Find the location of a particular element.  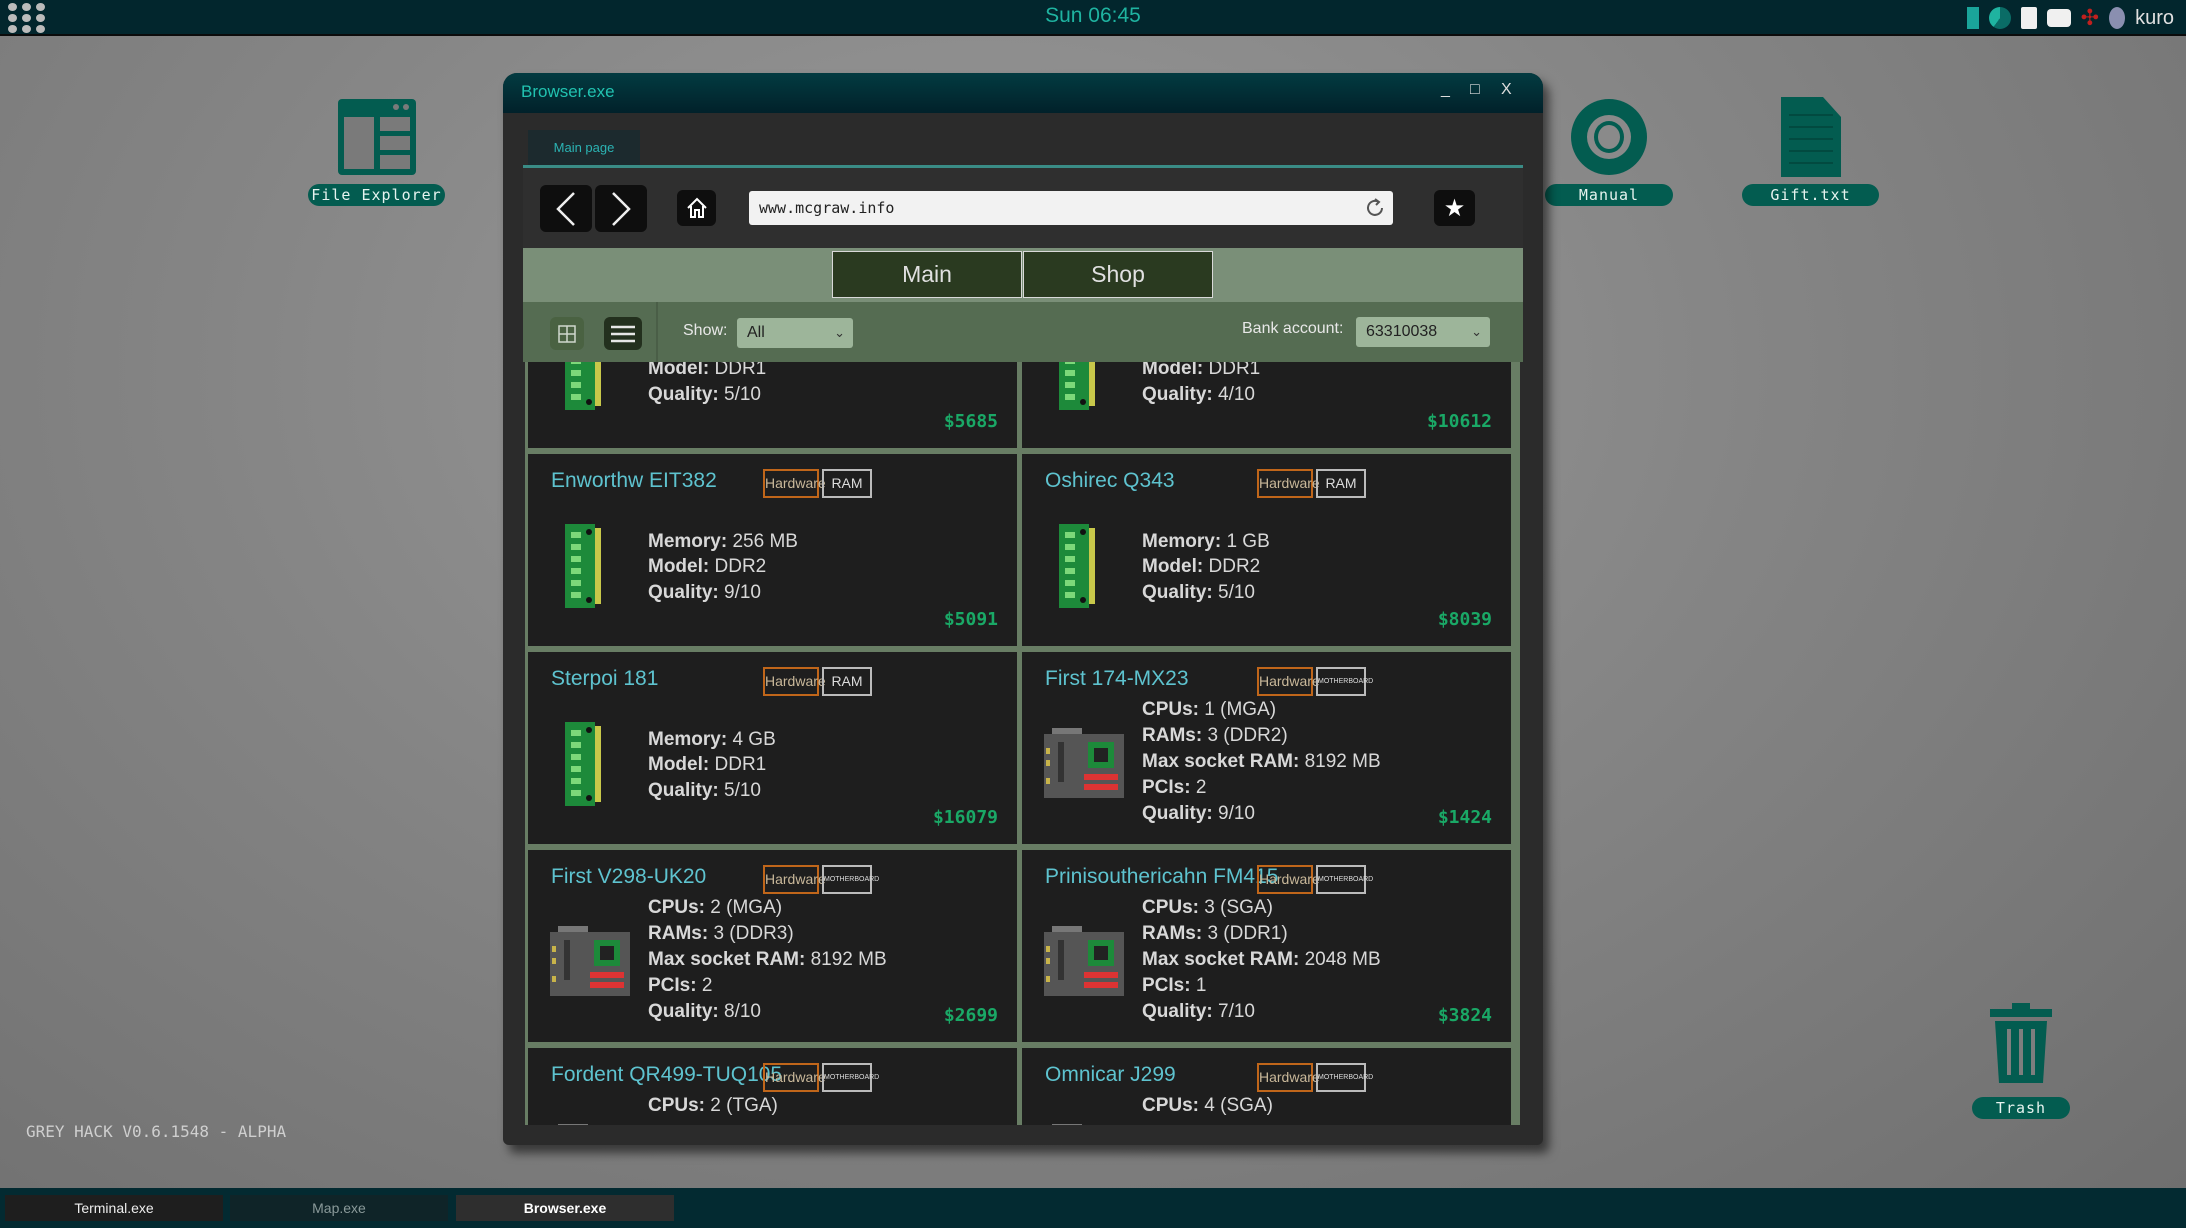

product-spec: Max socket RAM: 8192 MB is located at coordinates (1261, 762).